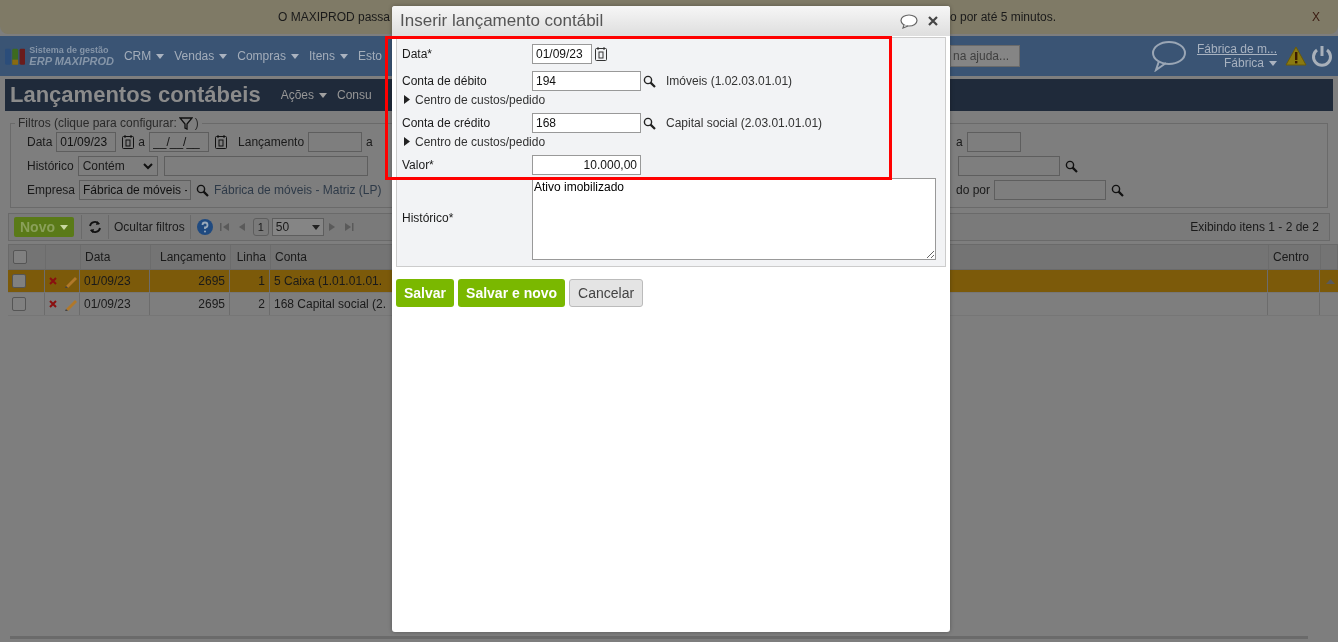 The width and height of the screenshot is (1338, 642). Describe the element at coordinates (196, 123) in the screenshot. I see `filter-legend: )` at that location.